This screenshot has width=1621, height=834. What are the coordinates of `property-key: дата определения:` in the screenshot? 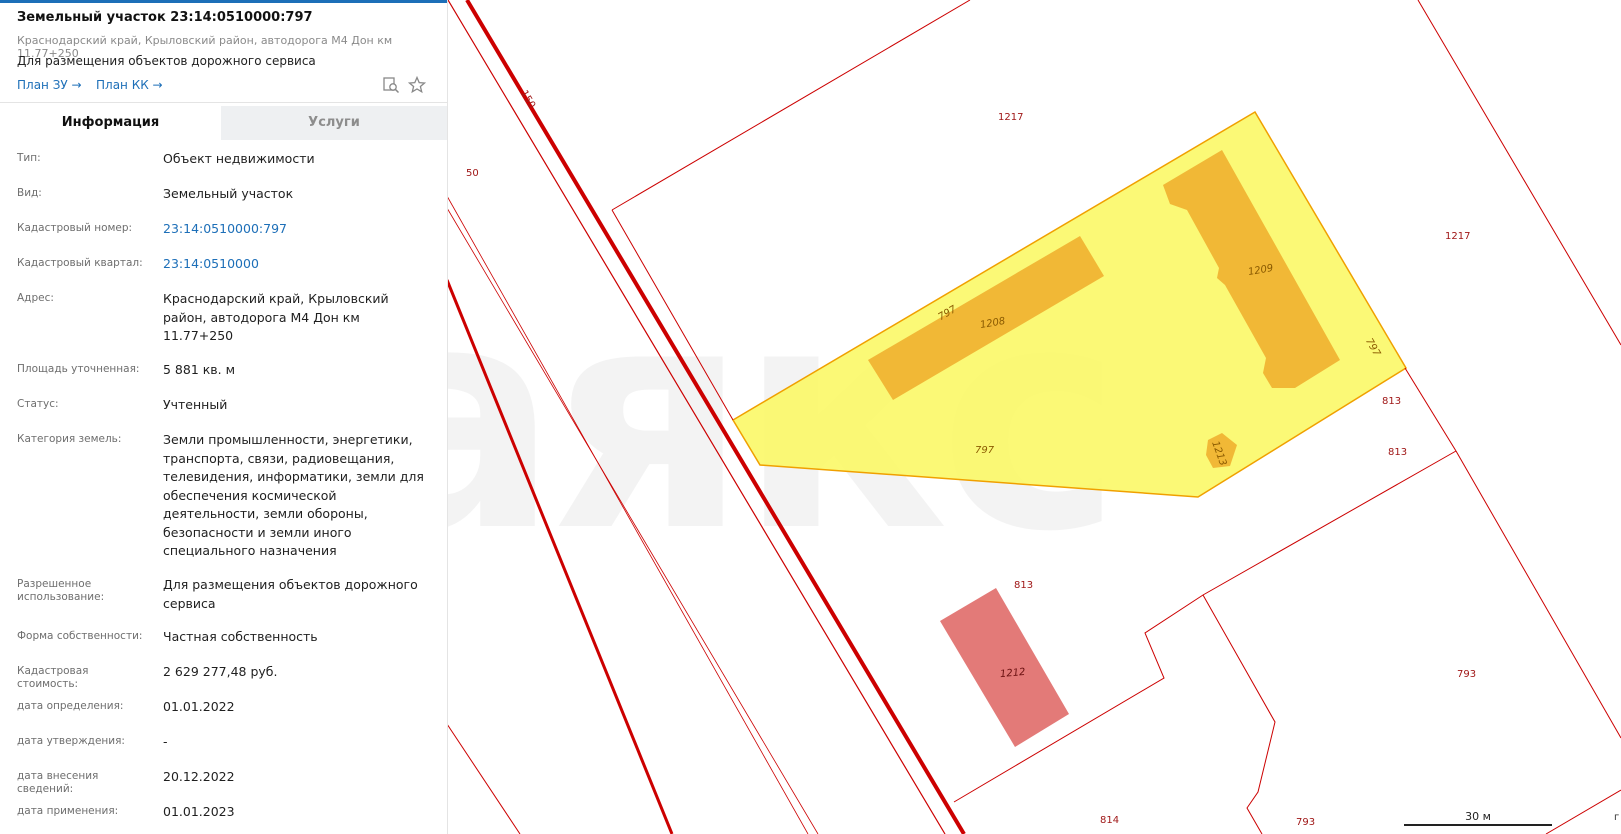 It's located at (70, 706).